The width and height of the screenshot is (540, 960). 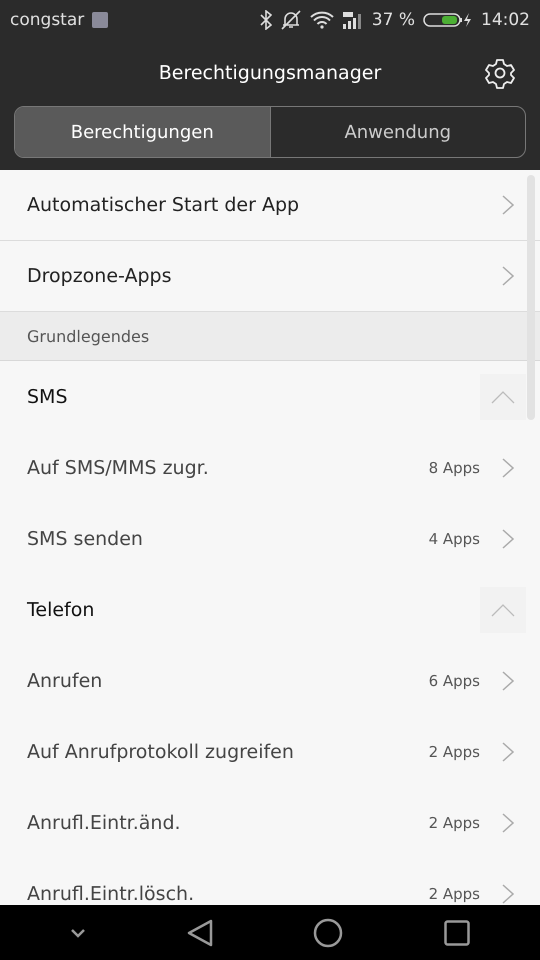 What do you see at coordinates (500, 73) in the screenshot?
I see `settings-icon` at bounding box center [500, 73].